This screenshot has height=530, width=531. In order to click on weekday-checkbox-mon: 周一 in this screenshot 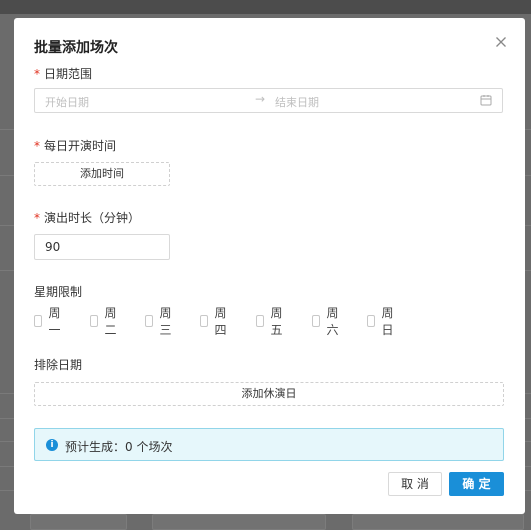, I will do `click(49, 321)`.